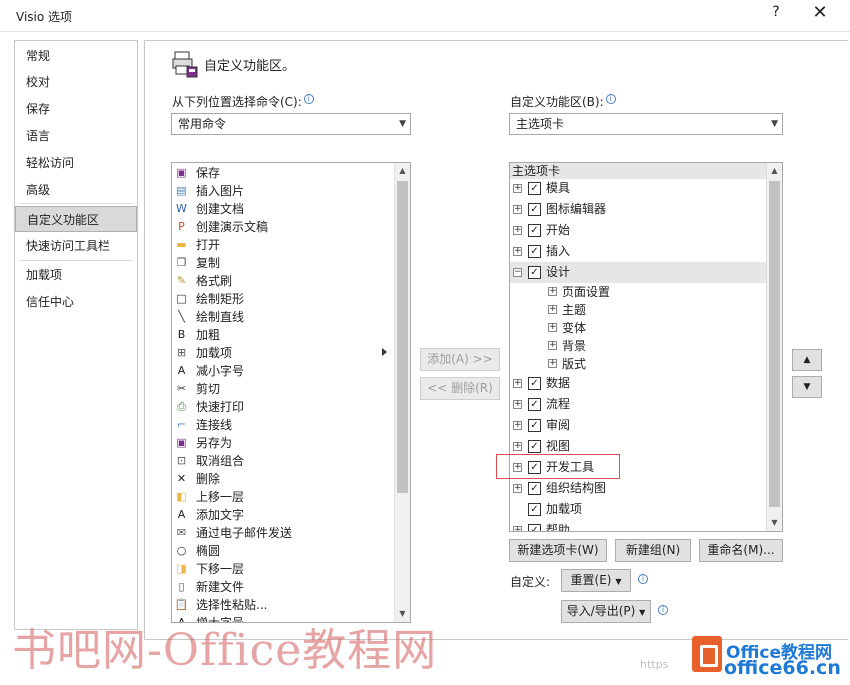 Image resolution: width=850 pixels, height=685 pixels. What do you see at coordinates (282, 407) in the screenshot?
I see `command-item: ⎙ 快速打印` at bounding box center [282, 407].